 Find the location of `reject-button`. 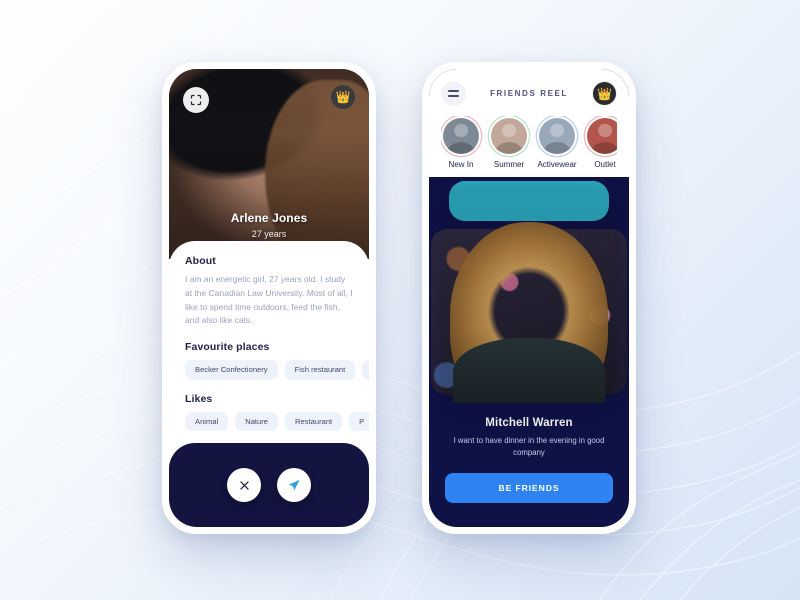

reject-button is located at coordinates (244, 485).